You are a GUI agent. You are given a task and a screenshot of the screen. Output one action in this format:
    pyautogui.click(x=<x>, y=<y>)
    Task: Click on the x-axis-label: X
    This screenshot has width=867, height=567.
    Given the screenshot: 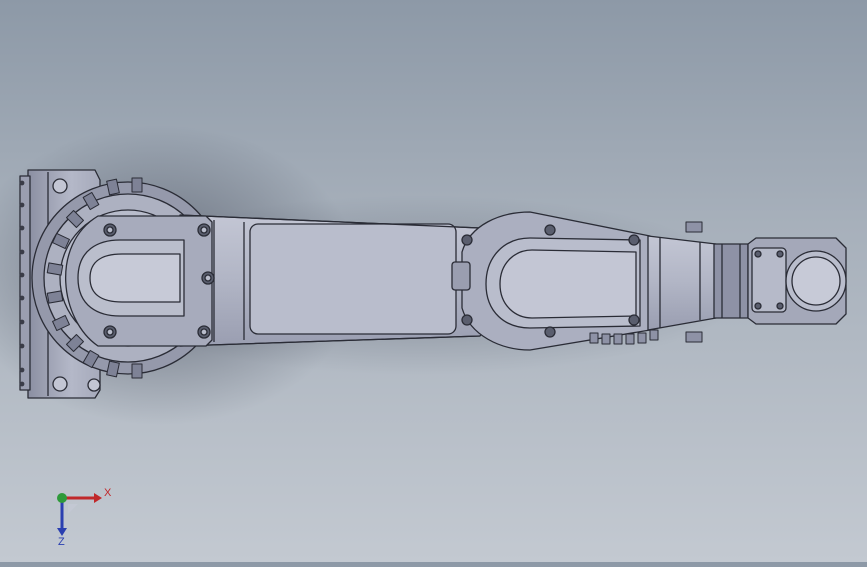 What is the action you would take?
    pyautogui.click(x=108, y=493)
    